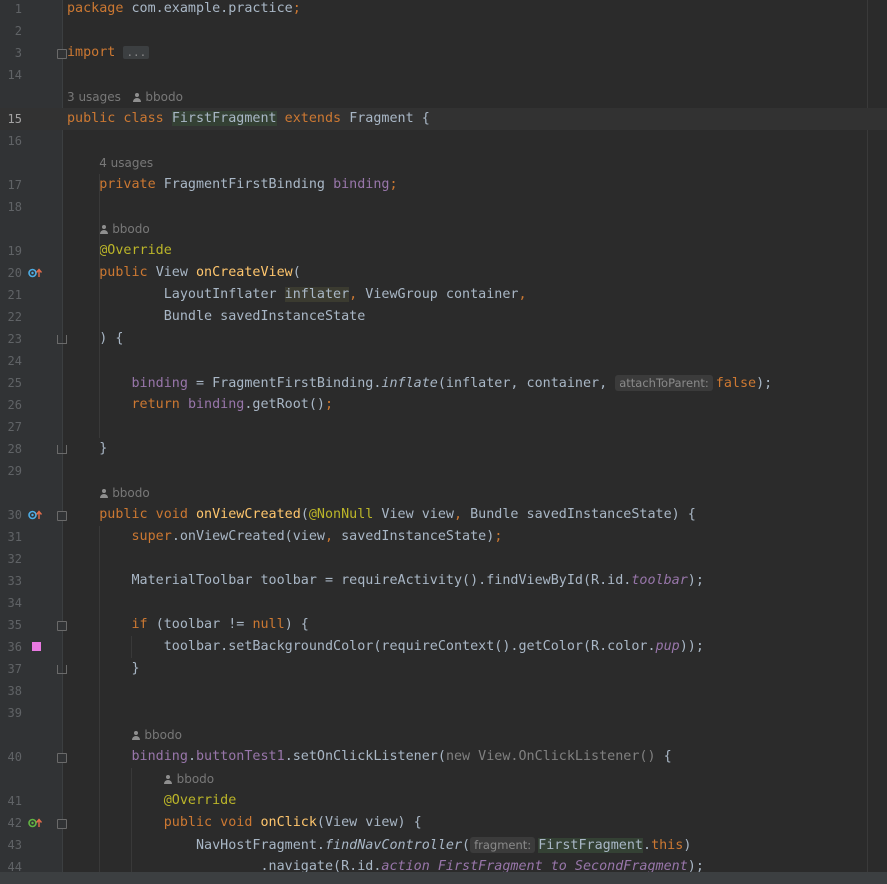 The width and height of the screenshot is (887, 884). I want to click on code-line: 42 public void onClick(View view) {, so click(443, 823).